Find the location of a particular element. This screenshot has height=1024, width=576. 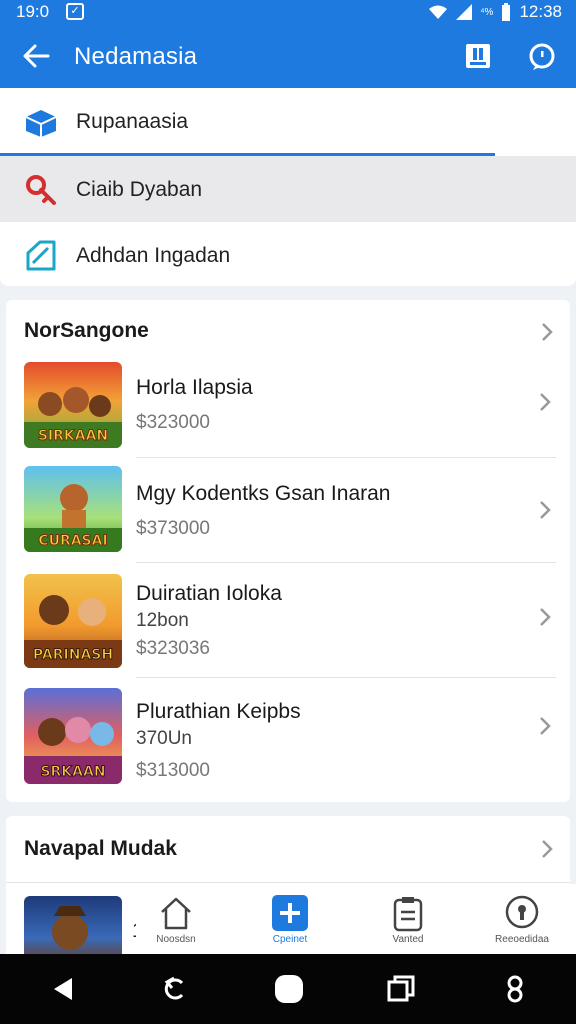

app-bar: Nedamasia is located at coordinates (288, 56).